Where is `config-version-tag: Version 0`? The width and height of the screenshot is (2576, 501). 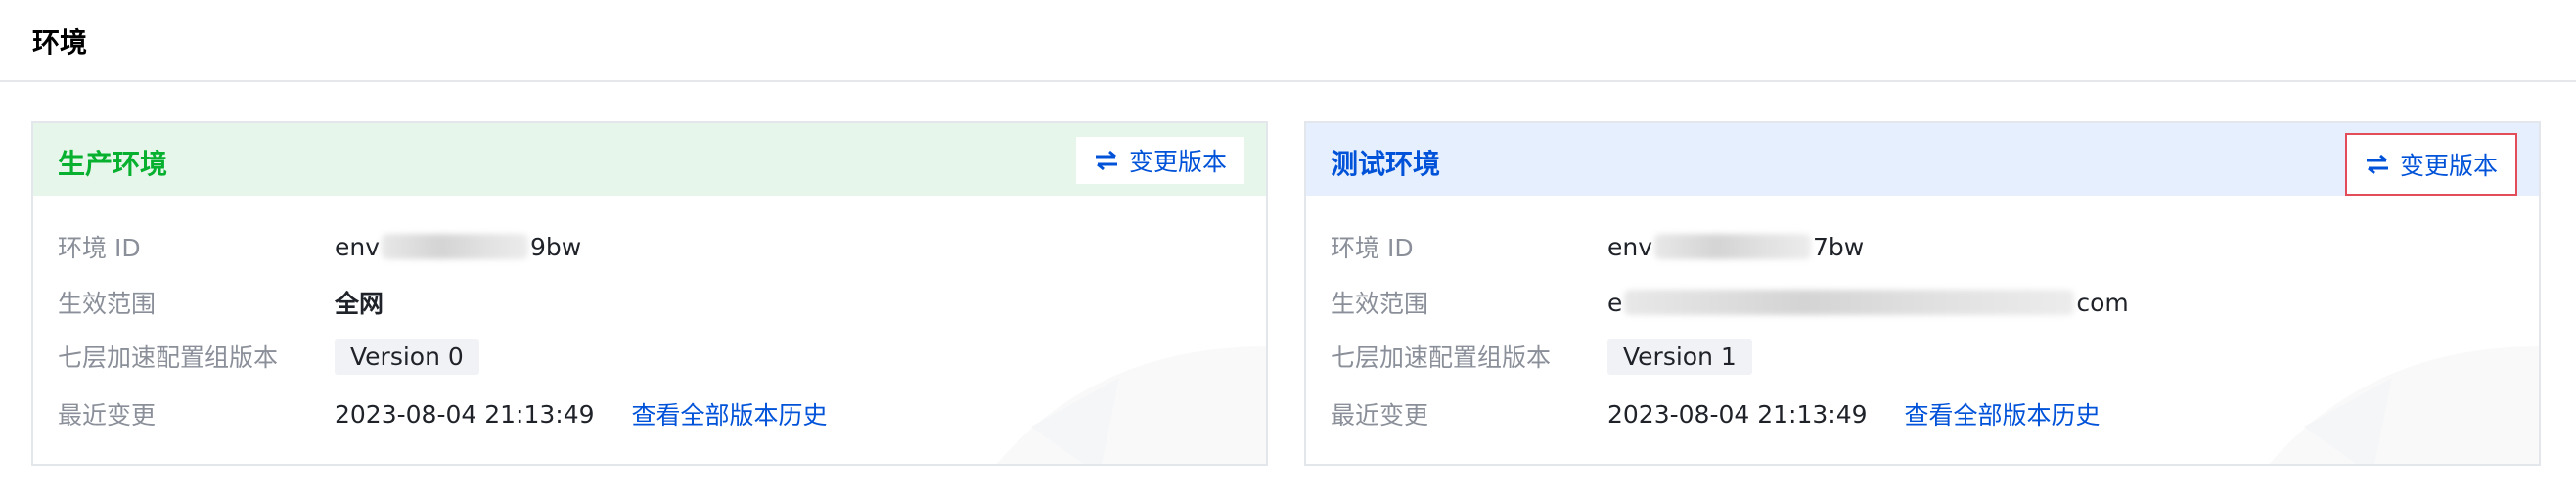 config-version-tag: Version 0 is located at coordinates (407, 356).